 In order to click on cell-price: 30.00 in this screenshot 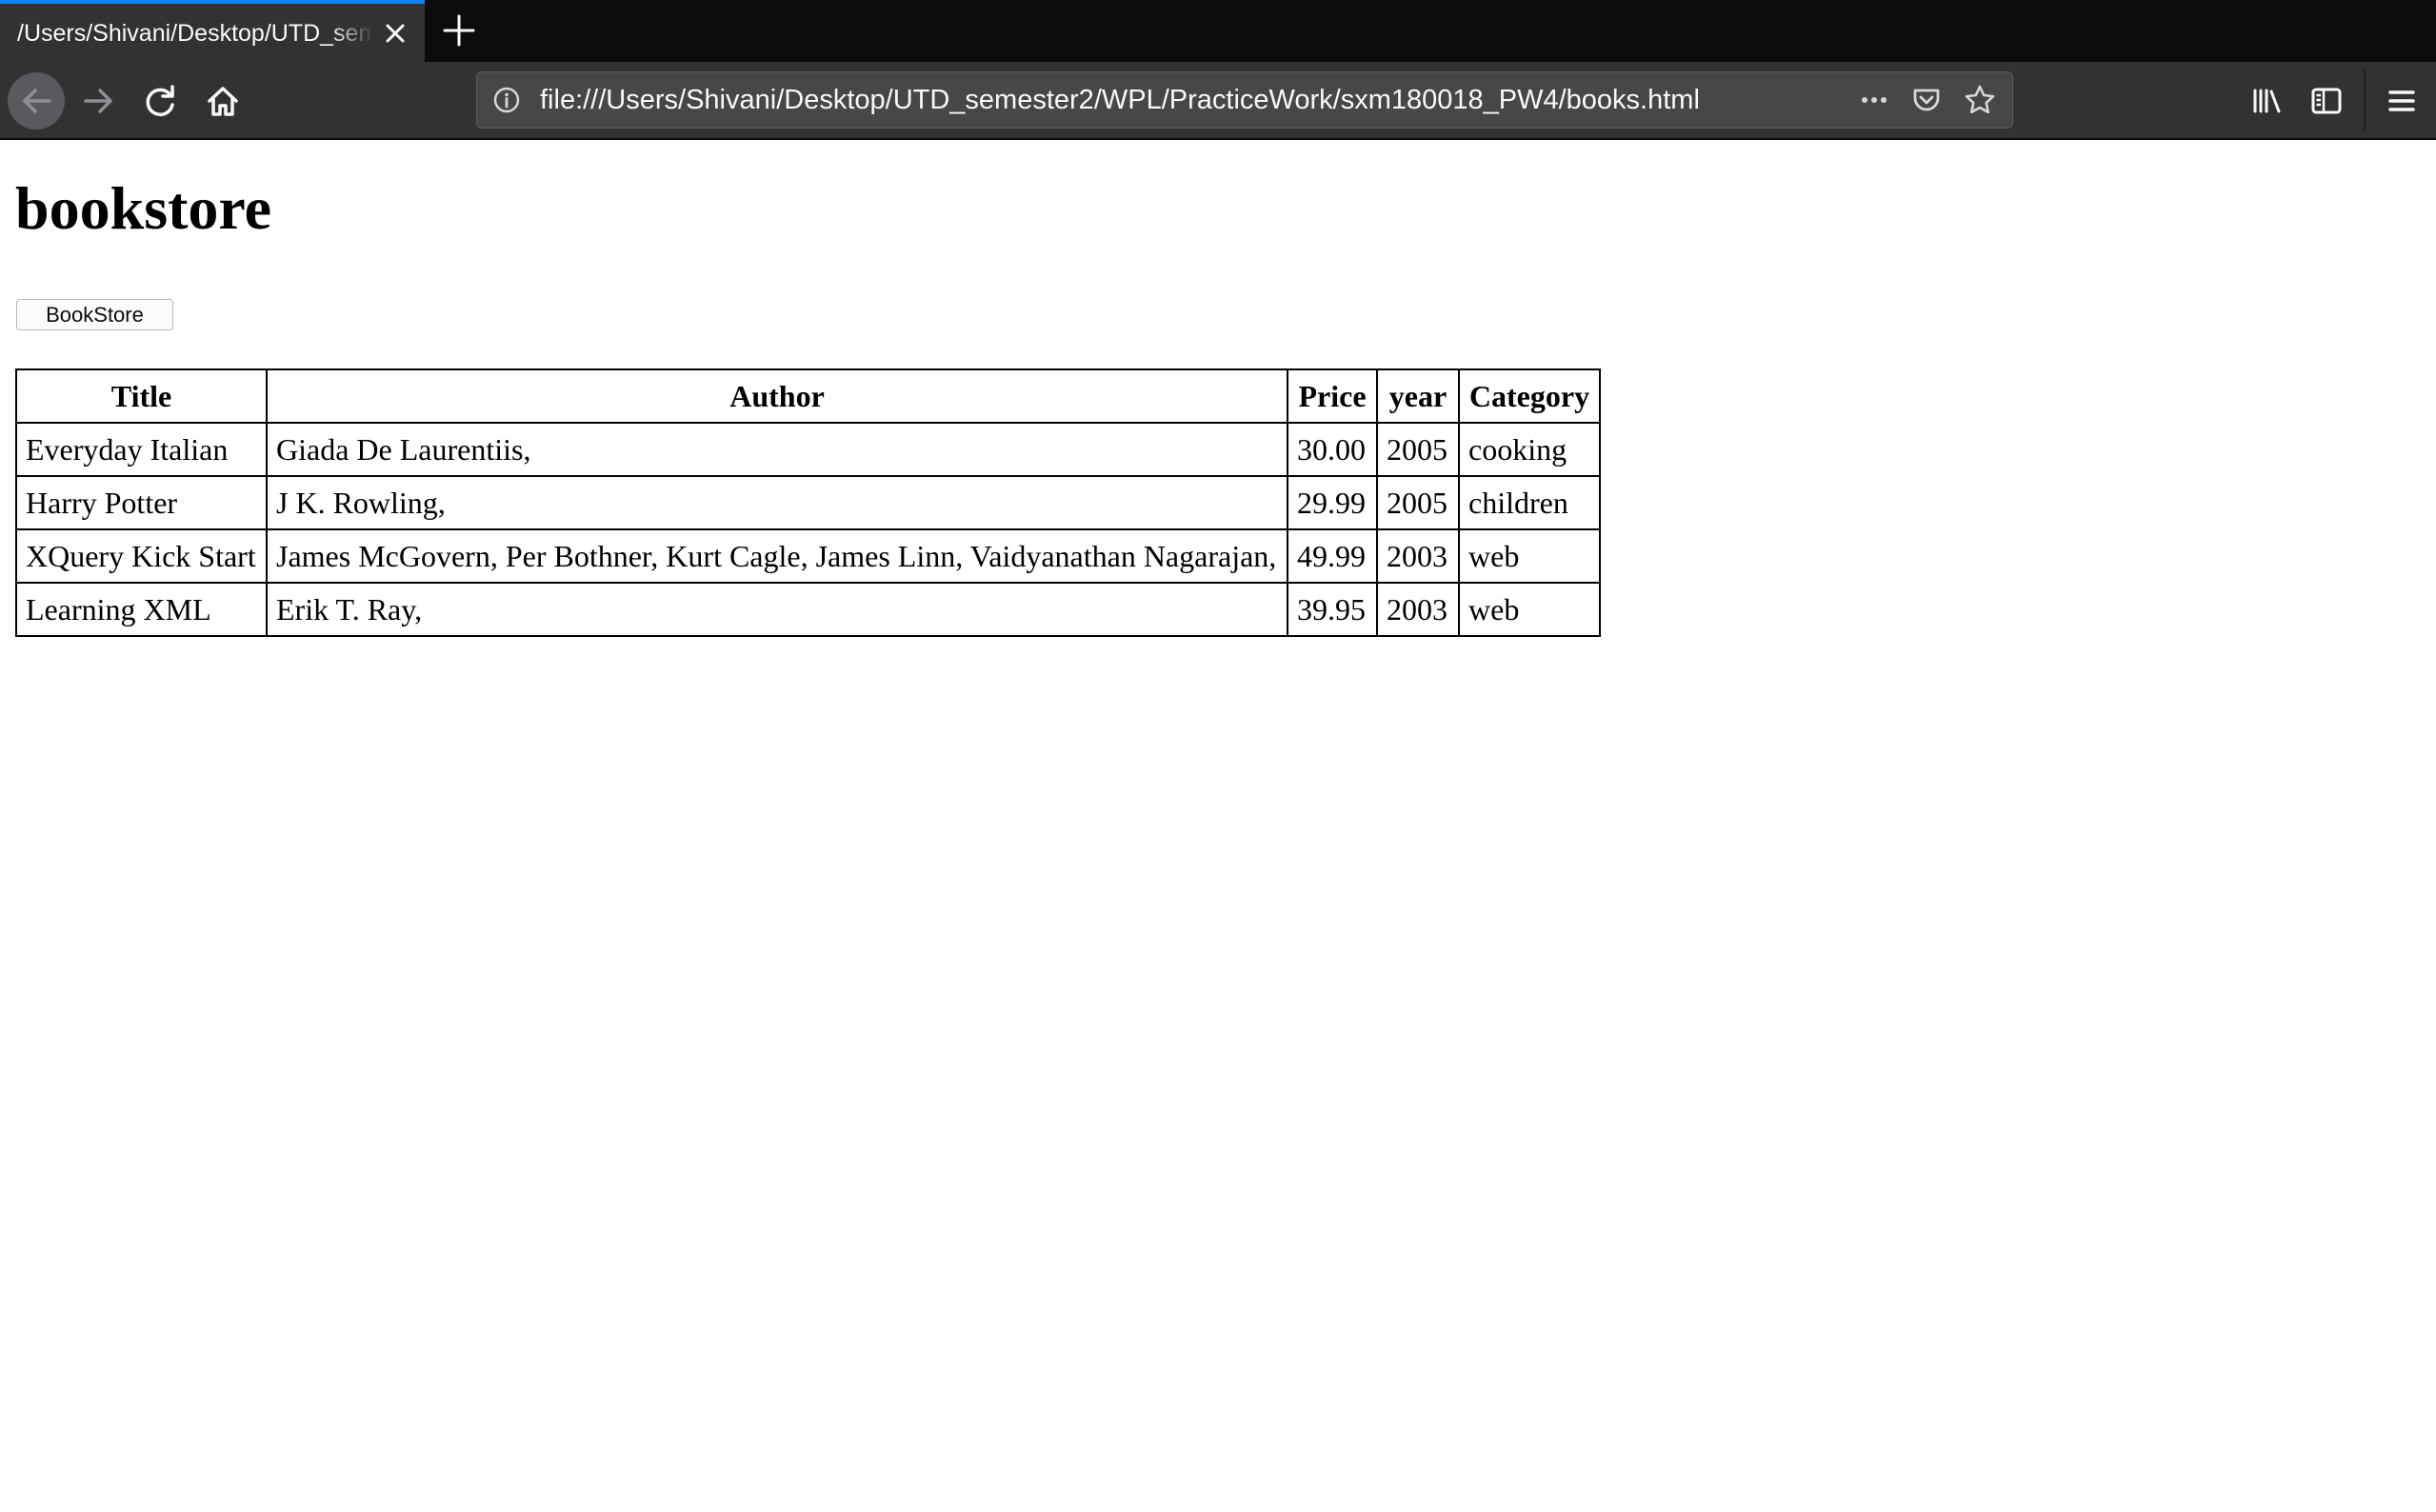, I will do `click(1333, 449)`.